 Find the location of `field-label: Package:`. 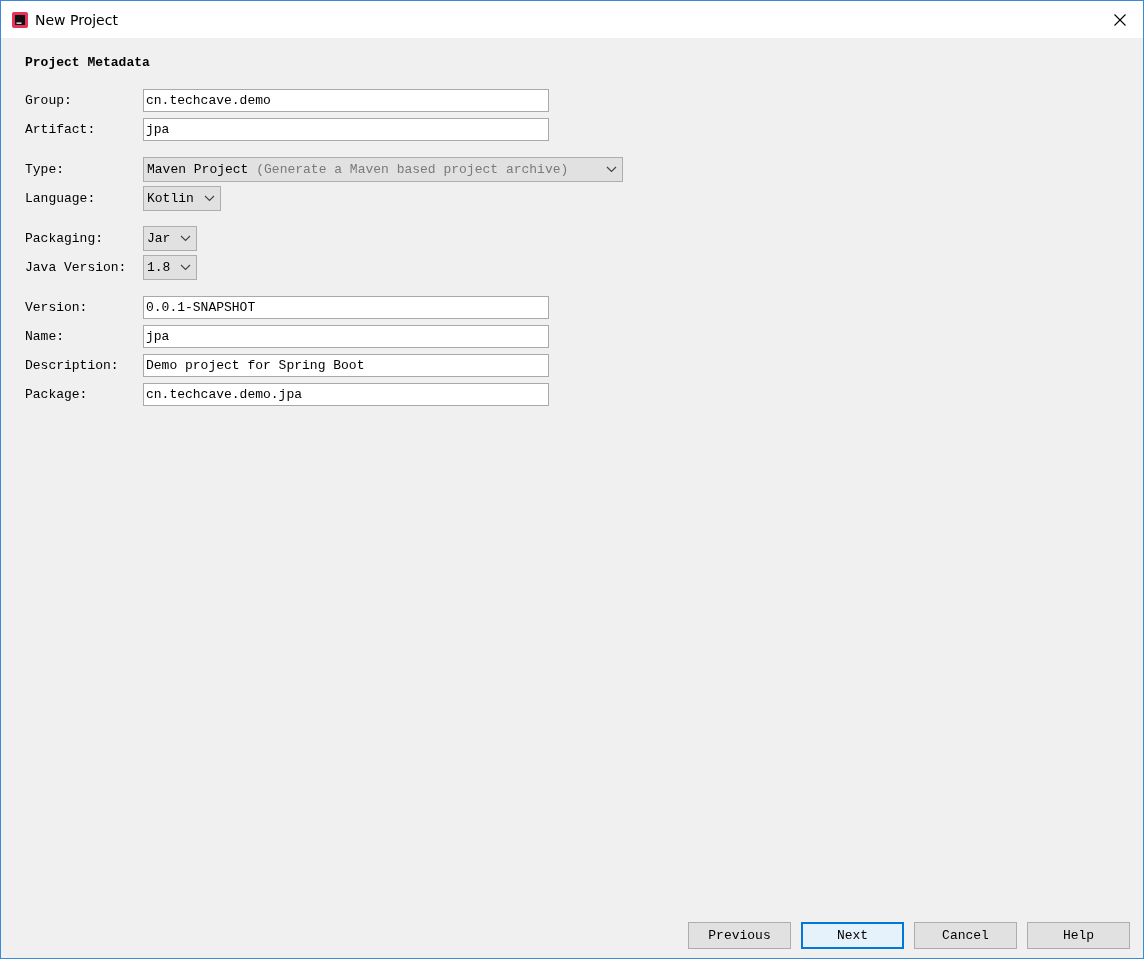

field-label: Package: is located at coordinates (57, 394).